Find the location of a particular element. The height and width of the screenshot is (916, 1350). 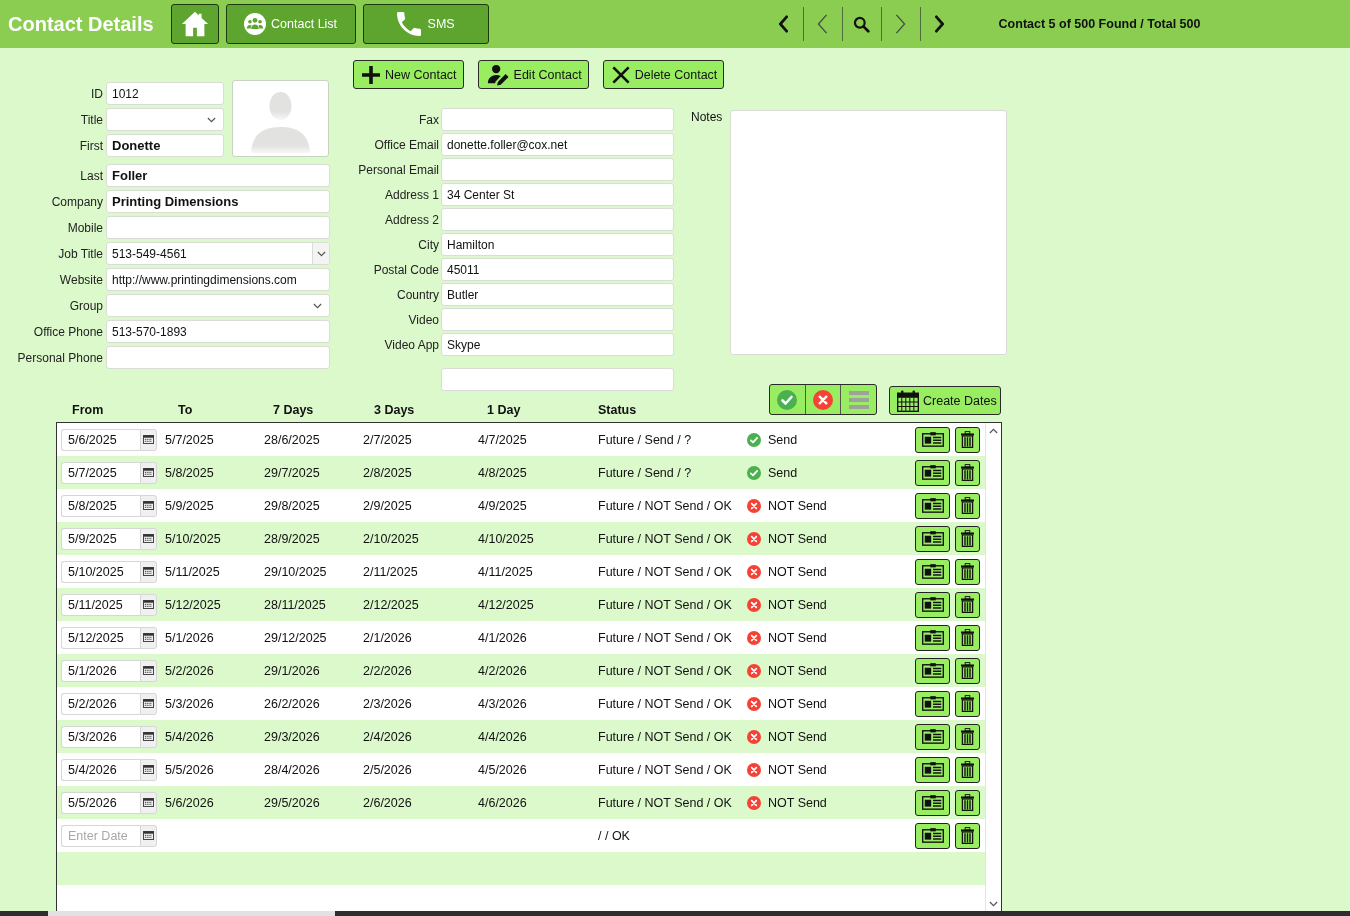

plus-icon is located at coordinates (371, 74).